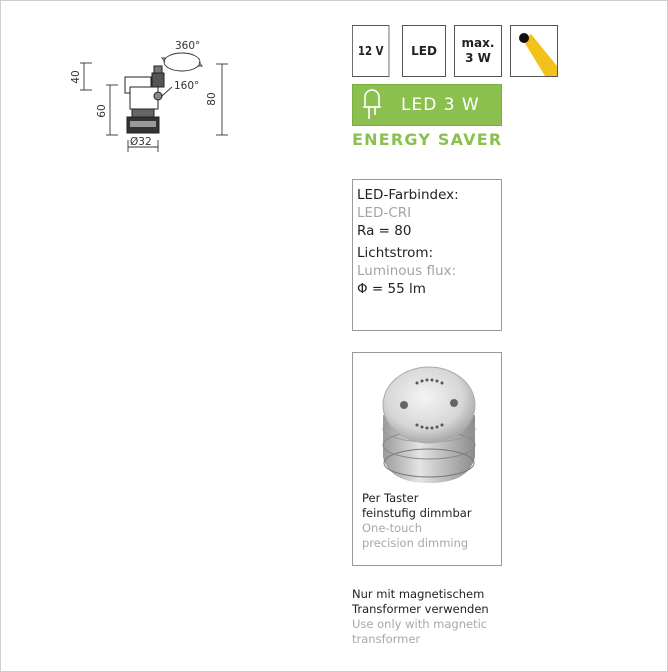 The height and width of the screenshot is (672, 668). I want to click on spotlight-badge, so click(534, 51).